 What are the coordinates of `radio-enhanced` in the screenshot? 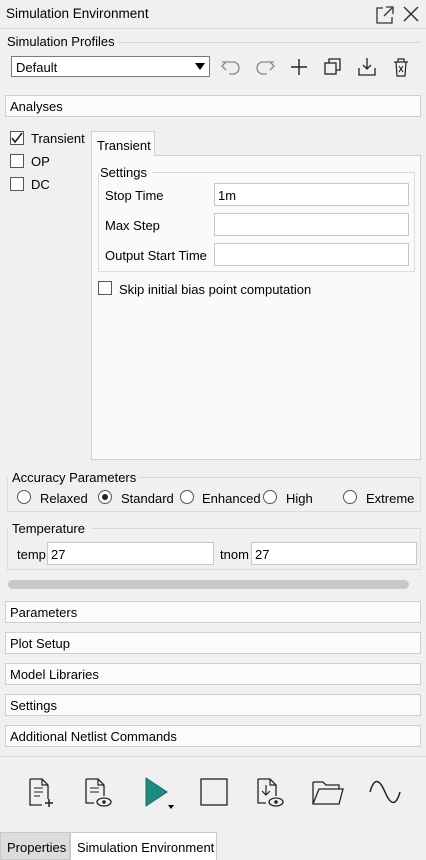 It's located at (187, 497).